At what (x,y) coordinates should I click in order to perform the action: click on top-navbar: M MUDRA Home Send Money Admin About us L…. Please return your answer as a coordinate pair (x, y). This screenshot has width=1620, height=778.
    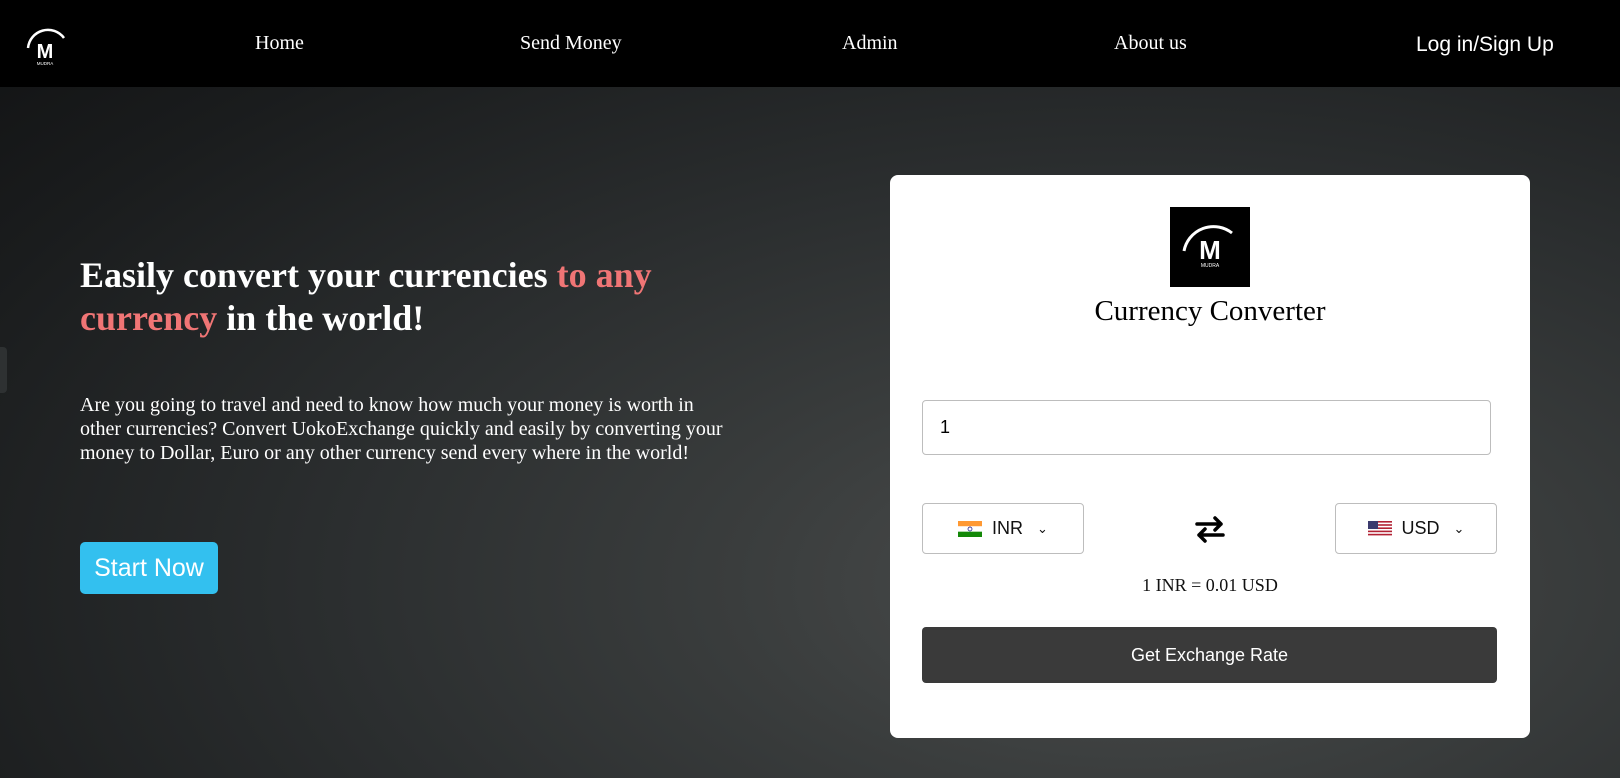
    Looking at the image, I should click on (810, 43).